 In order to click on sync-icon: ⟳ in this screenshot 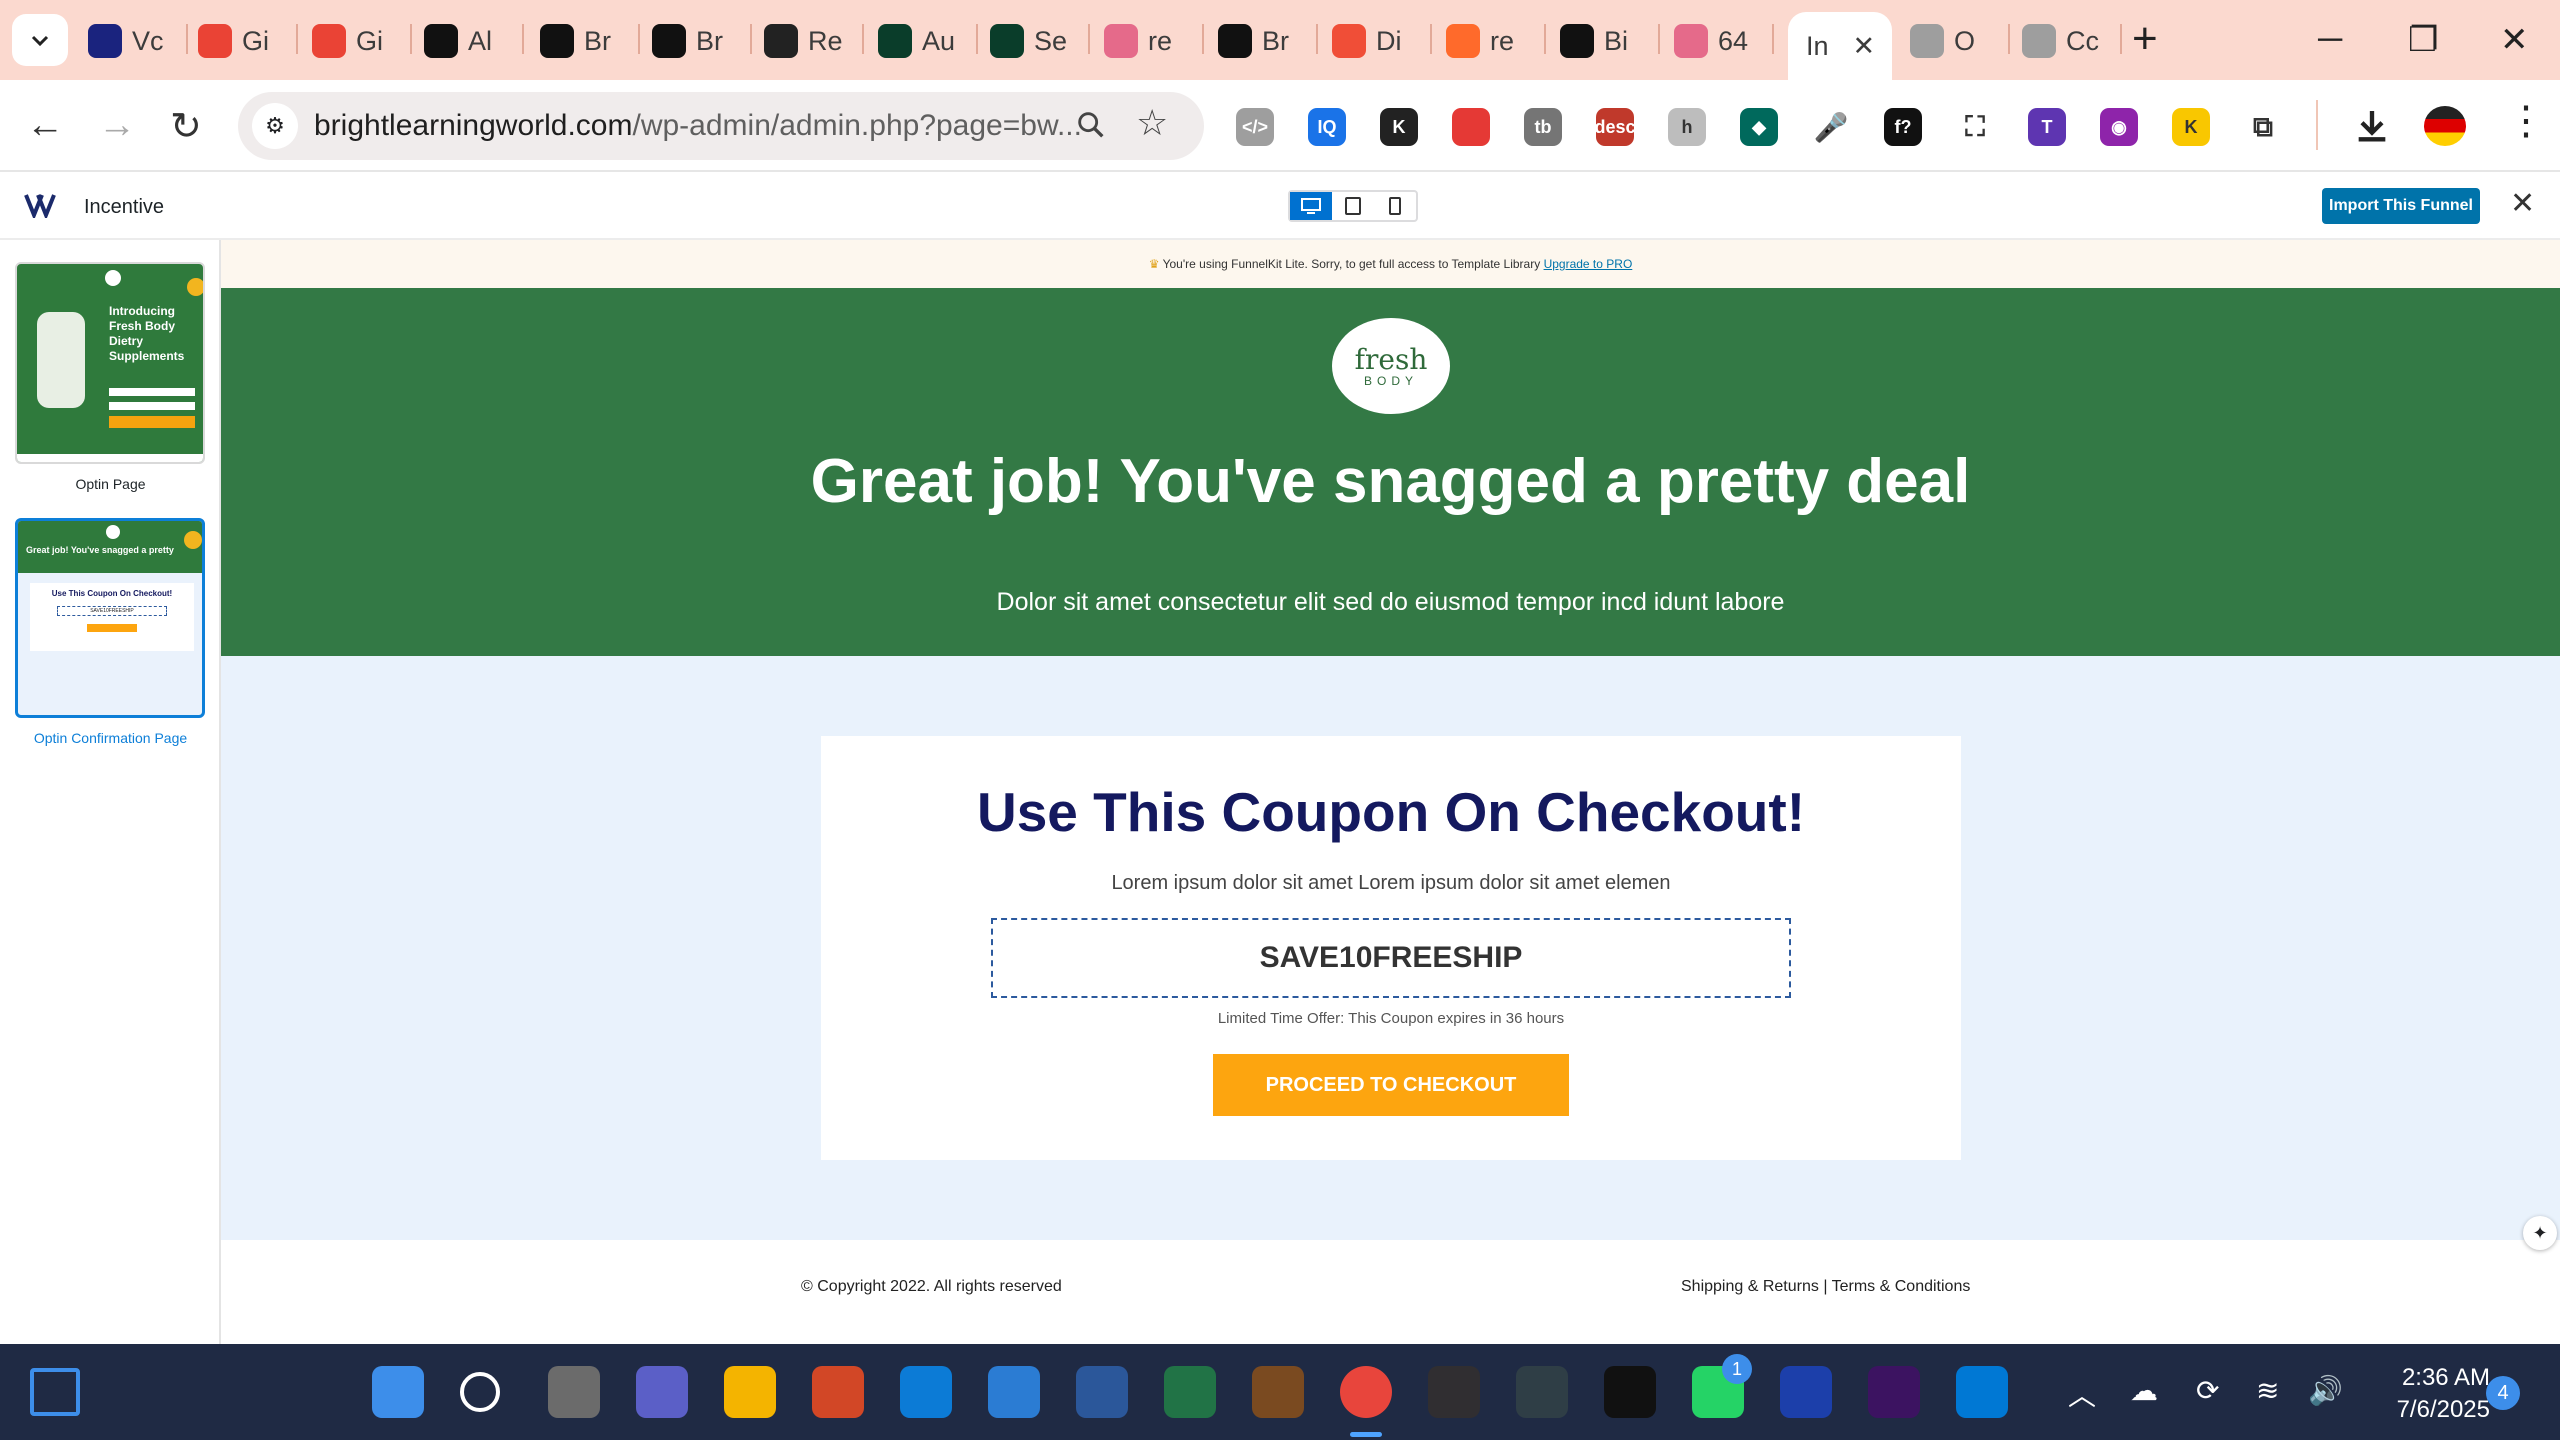, I will do `click(2207, 1390)`.